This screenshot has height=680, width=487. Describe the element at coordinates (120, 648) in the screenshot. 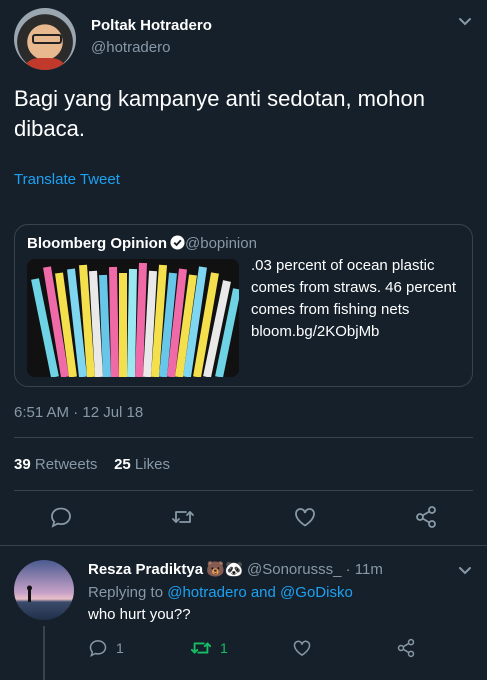

I see `reply-reply-count: 1` at that location.